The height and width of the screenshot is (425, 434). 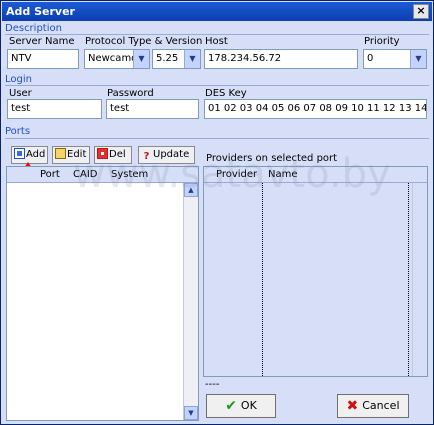 I want to click on edit-icon, so click(x=60, y=153).